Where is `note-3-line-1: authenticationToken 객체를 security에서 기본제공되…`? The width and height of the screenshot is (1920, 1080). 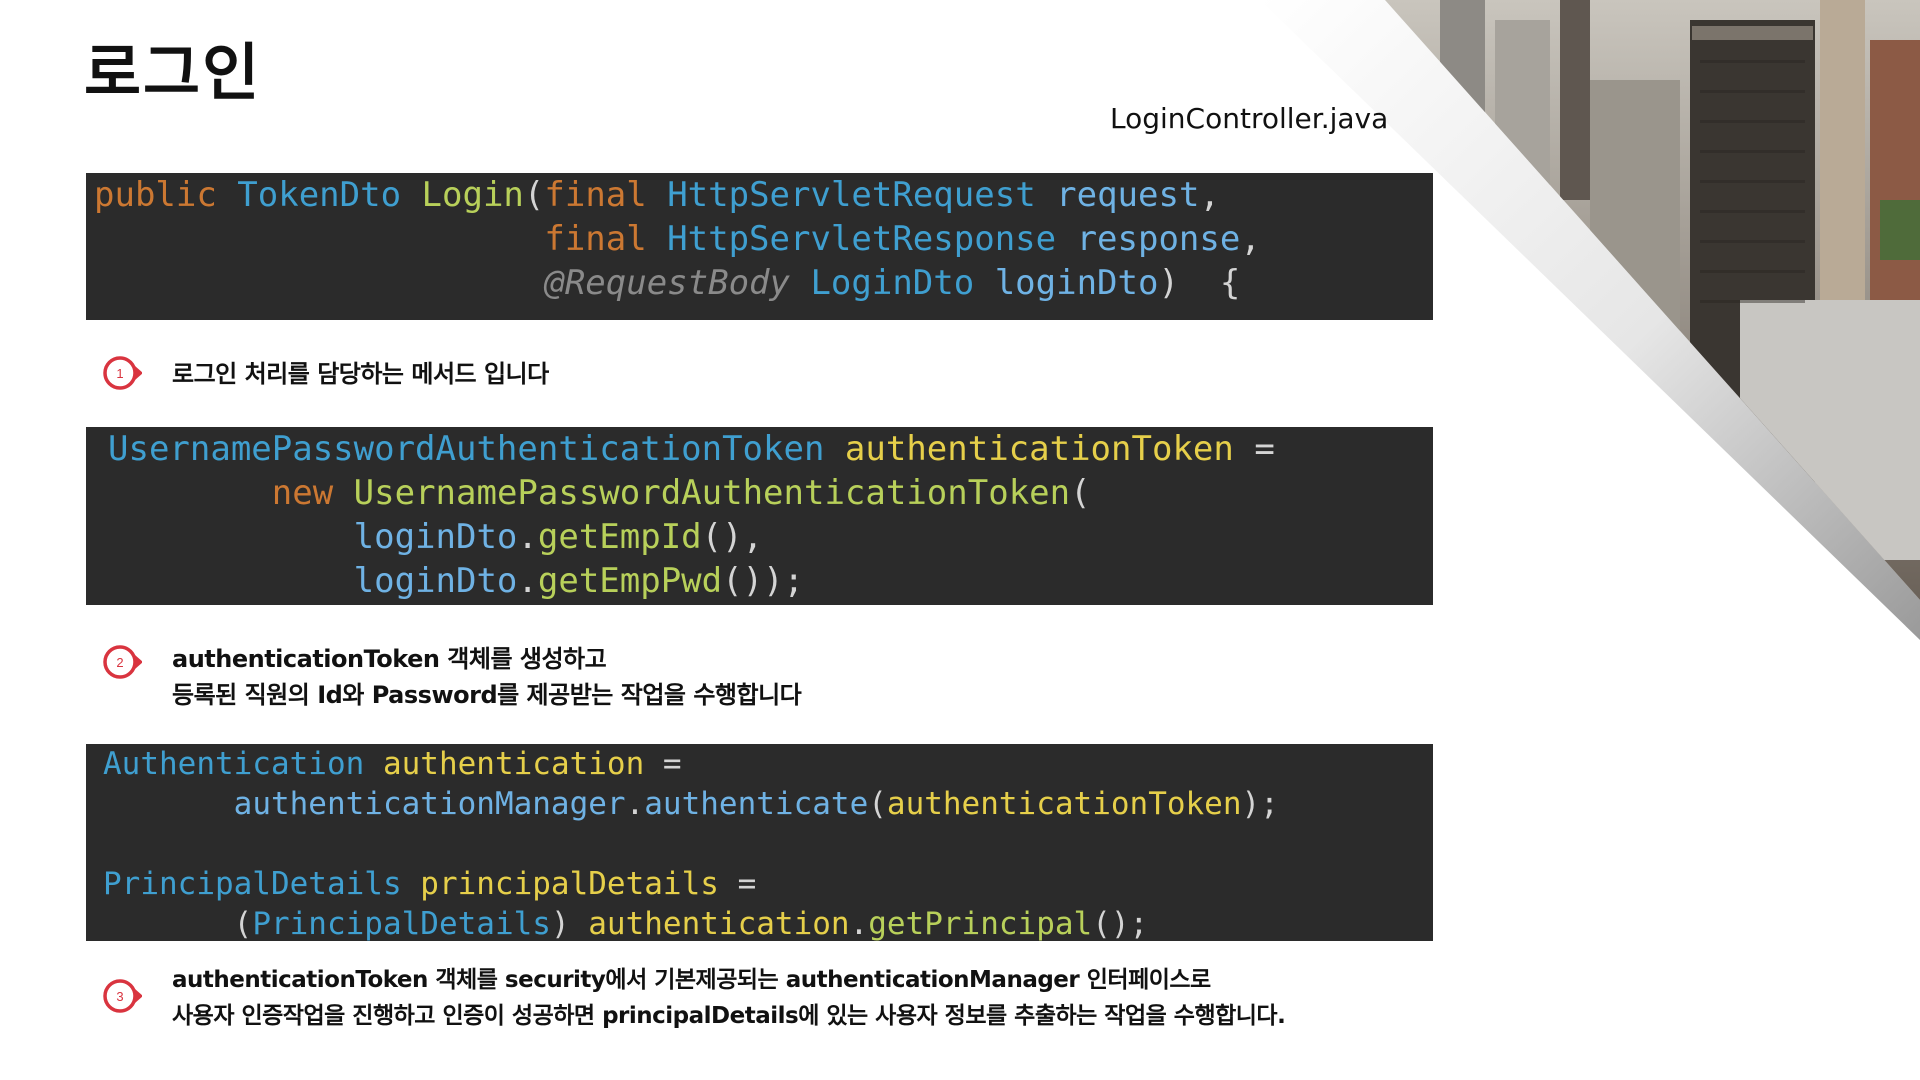 note-3-line-1: authenticationToken 객체를 security에서 기본제공되… is located at coordinates (691, 980).